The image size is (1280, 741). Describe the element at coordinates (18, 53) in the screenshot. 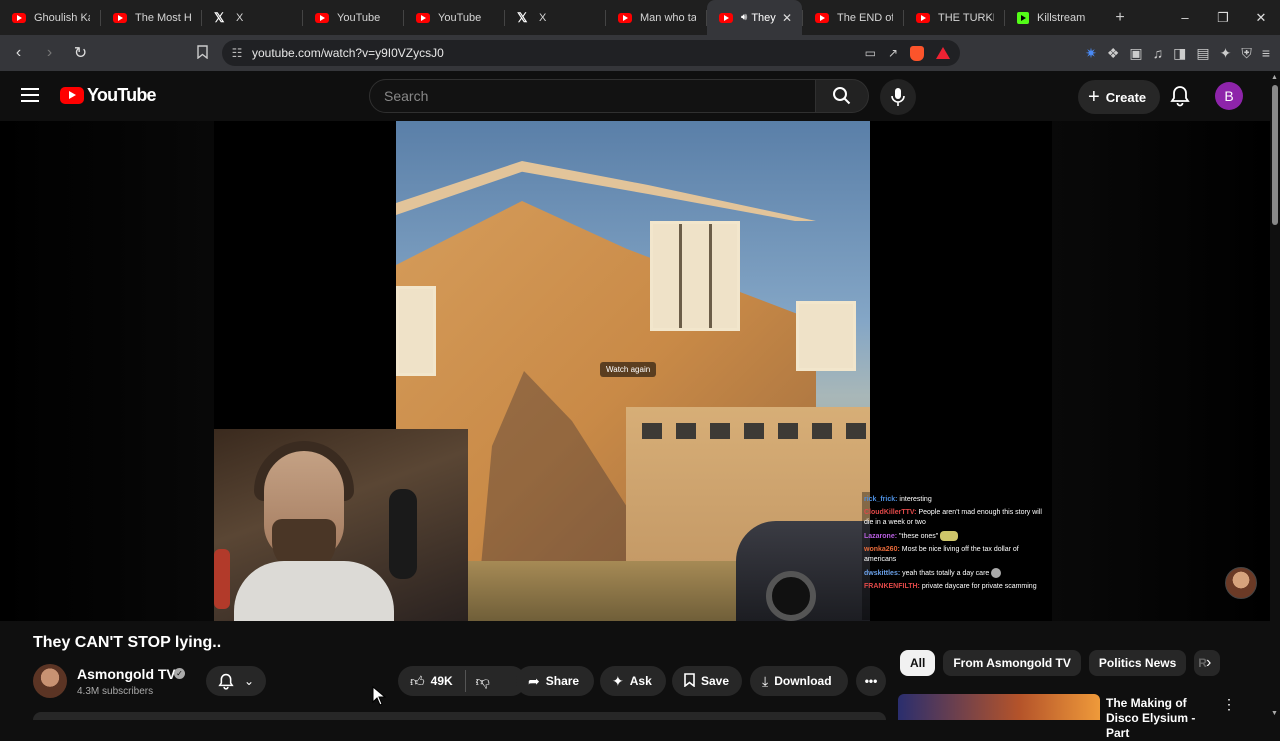

I see `back-button: ‹` at that location.